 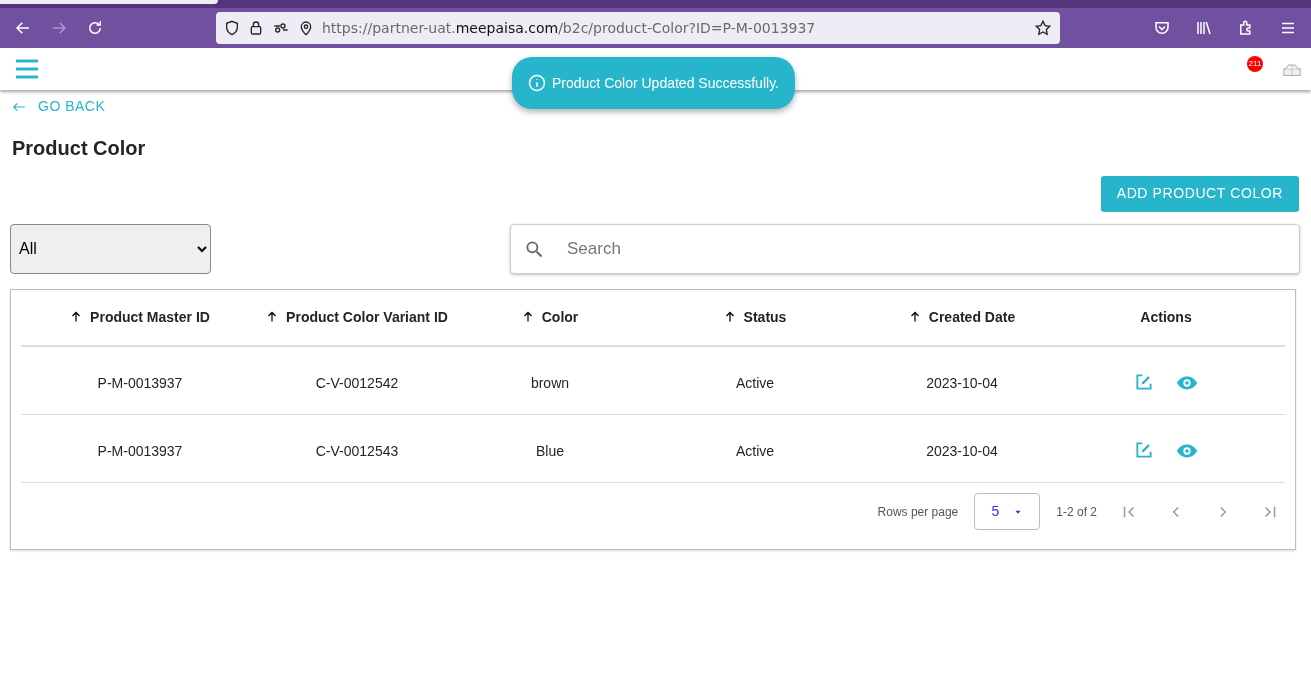 What do you see at coordinates (110, 248) in the screenshot?
I see `filter-select: All` at bounding box center [110, 248].